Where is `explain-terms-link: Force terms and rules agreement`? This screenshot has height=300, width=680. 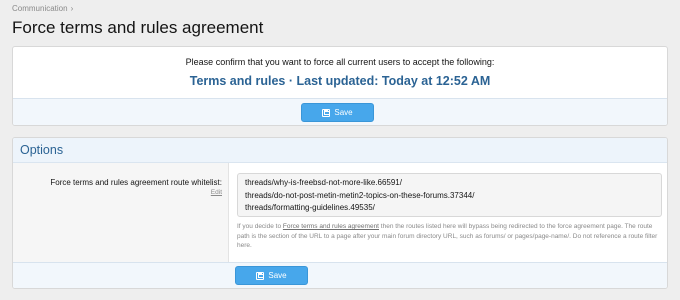
explain-terms-link: Force terms and rules agreement is located at coordinates (331, 226).